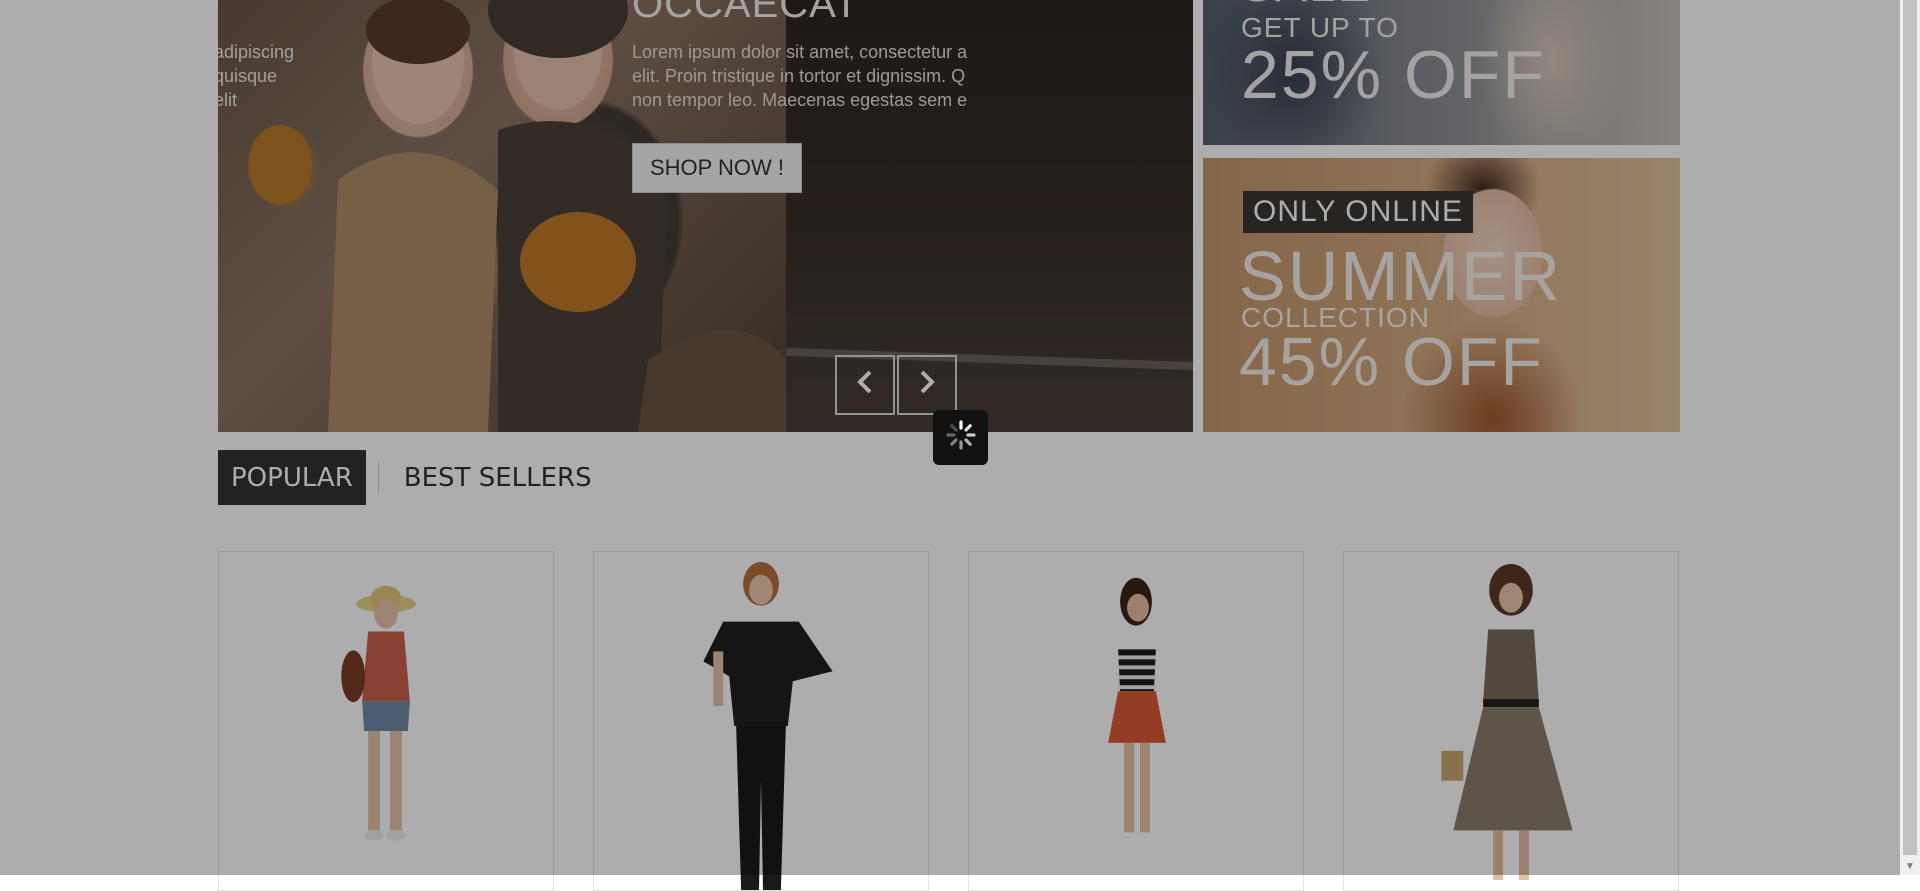 Image resolution: width=1920 pixels, height=891 pixels. I want to click on scrollbar-thumb, so click(1910, 427).